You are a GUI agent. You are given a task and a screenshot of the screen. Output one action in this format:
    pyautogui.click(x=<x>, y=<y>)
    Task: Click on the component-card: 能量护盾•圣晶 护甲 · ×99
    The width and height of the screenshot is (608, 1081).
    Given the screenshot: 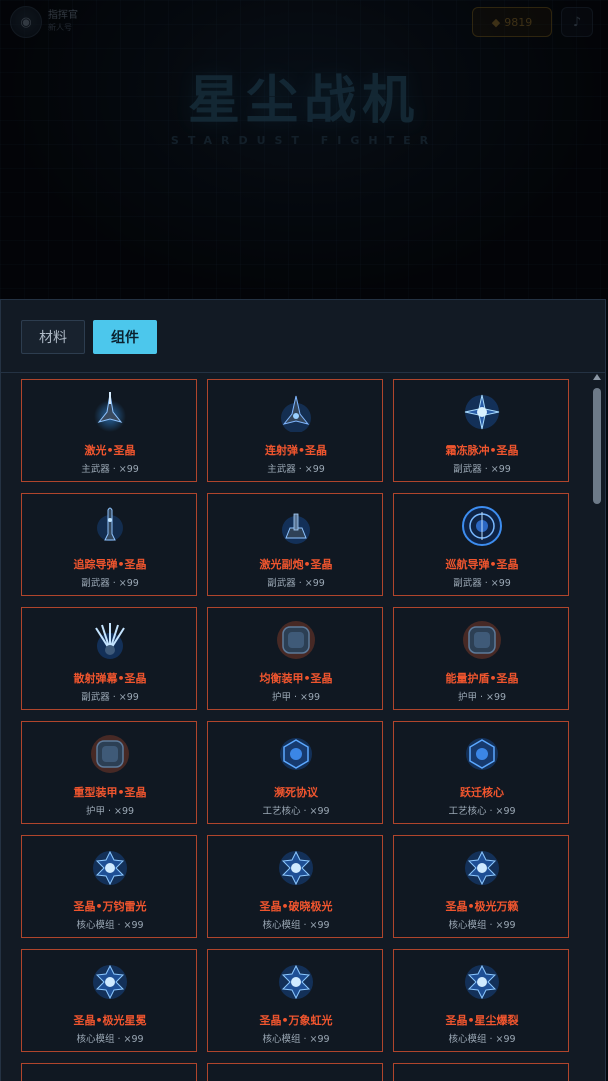 What is the action you would take?
    pyautogui.click(x=481, y=658)
    